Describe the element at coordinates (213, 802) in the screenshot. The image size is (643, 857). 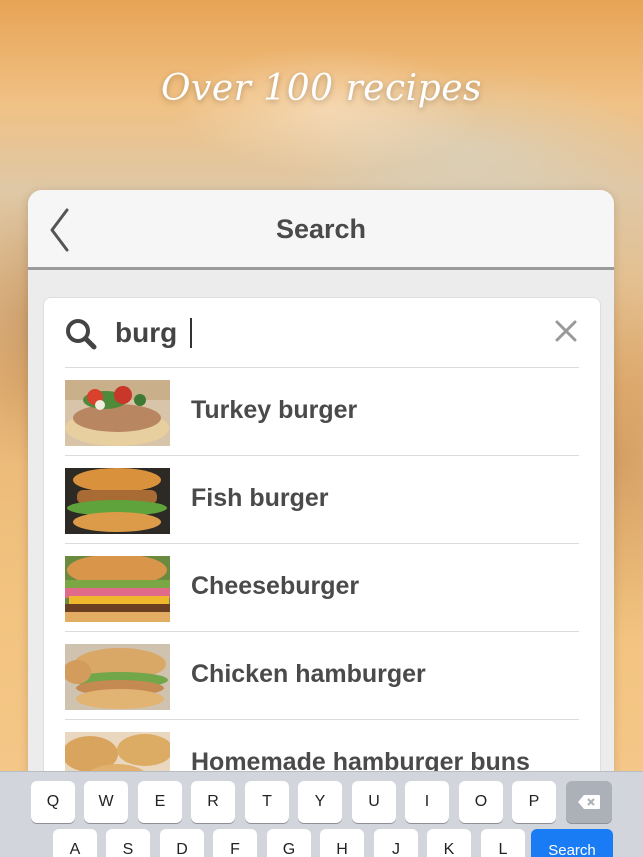
I see `key-r: R` at that location.